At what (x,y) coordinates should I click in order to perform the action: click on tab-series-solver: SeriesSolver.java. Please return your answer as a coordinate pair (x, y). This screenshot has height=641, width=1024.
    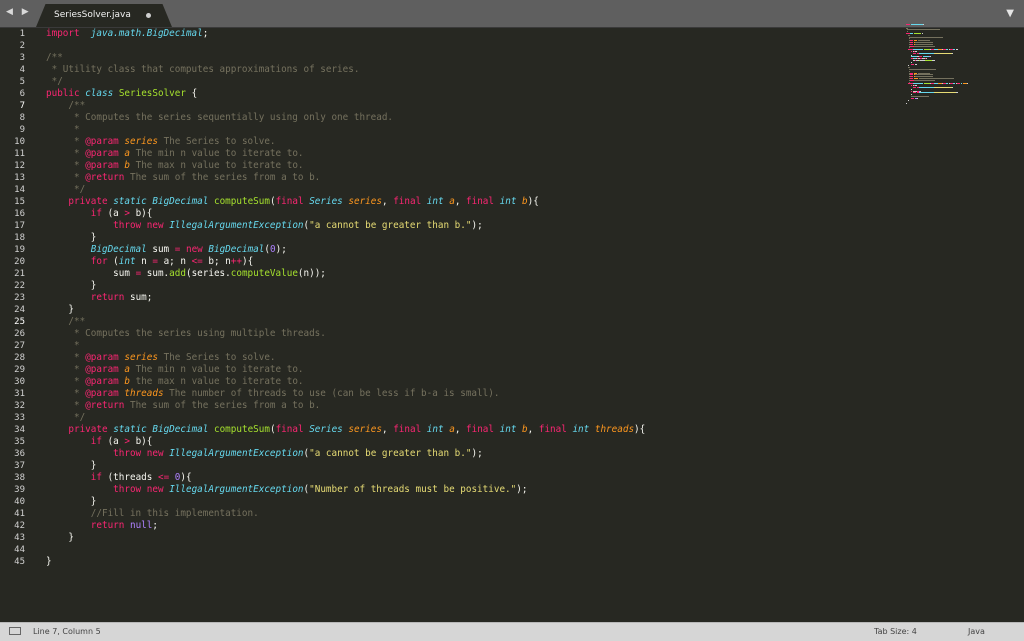
    Looking at the image, I should click on (104, 15).